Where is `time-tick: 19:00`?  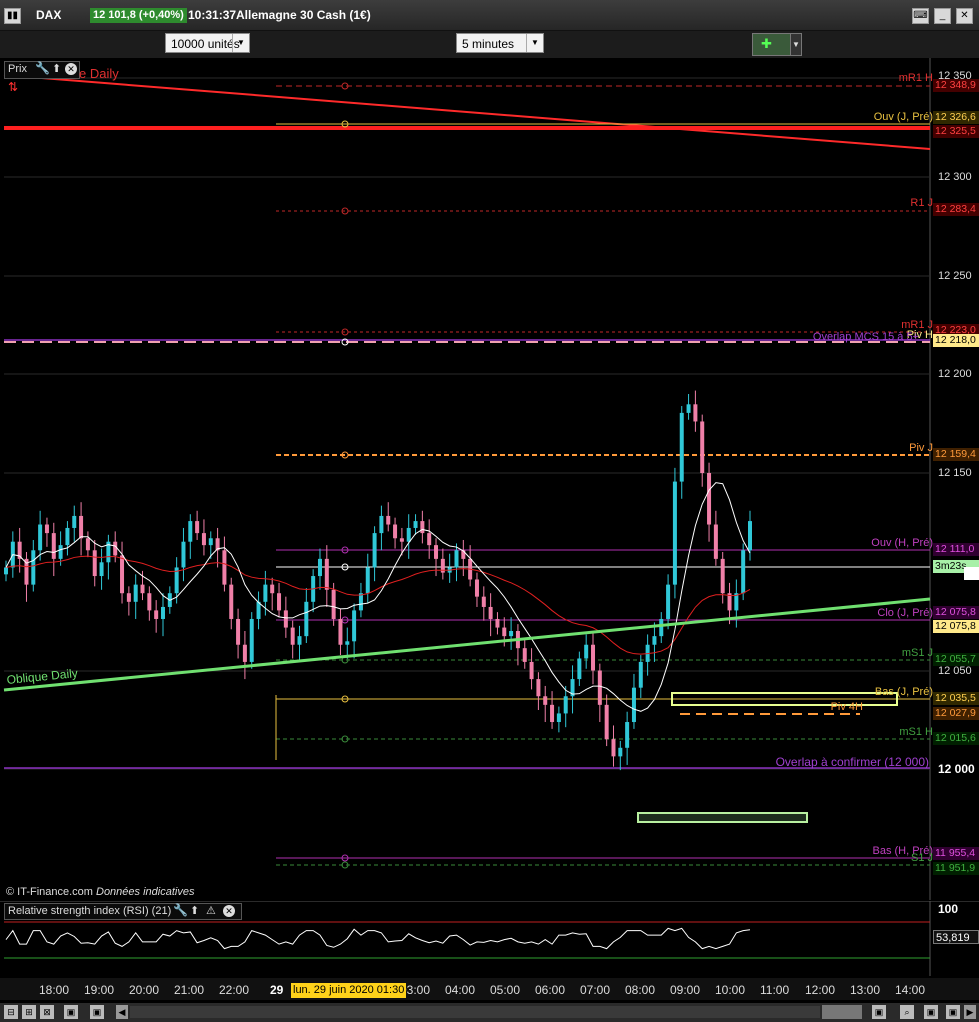 time-tick: 19:00 is located at coordinates (99, 990).